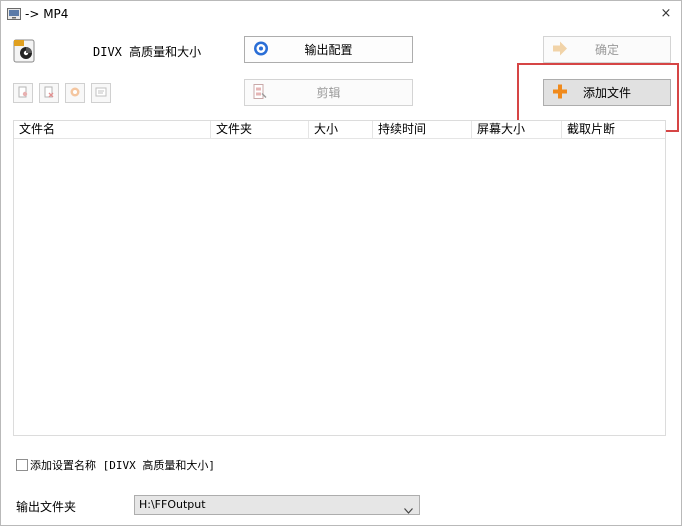  I want to click on output-config-button: 输出配置, so click(328, 49).